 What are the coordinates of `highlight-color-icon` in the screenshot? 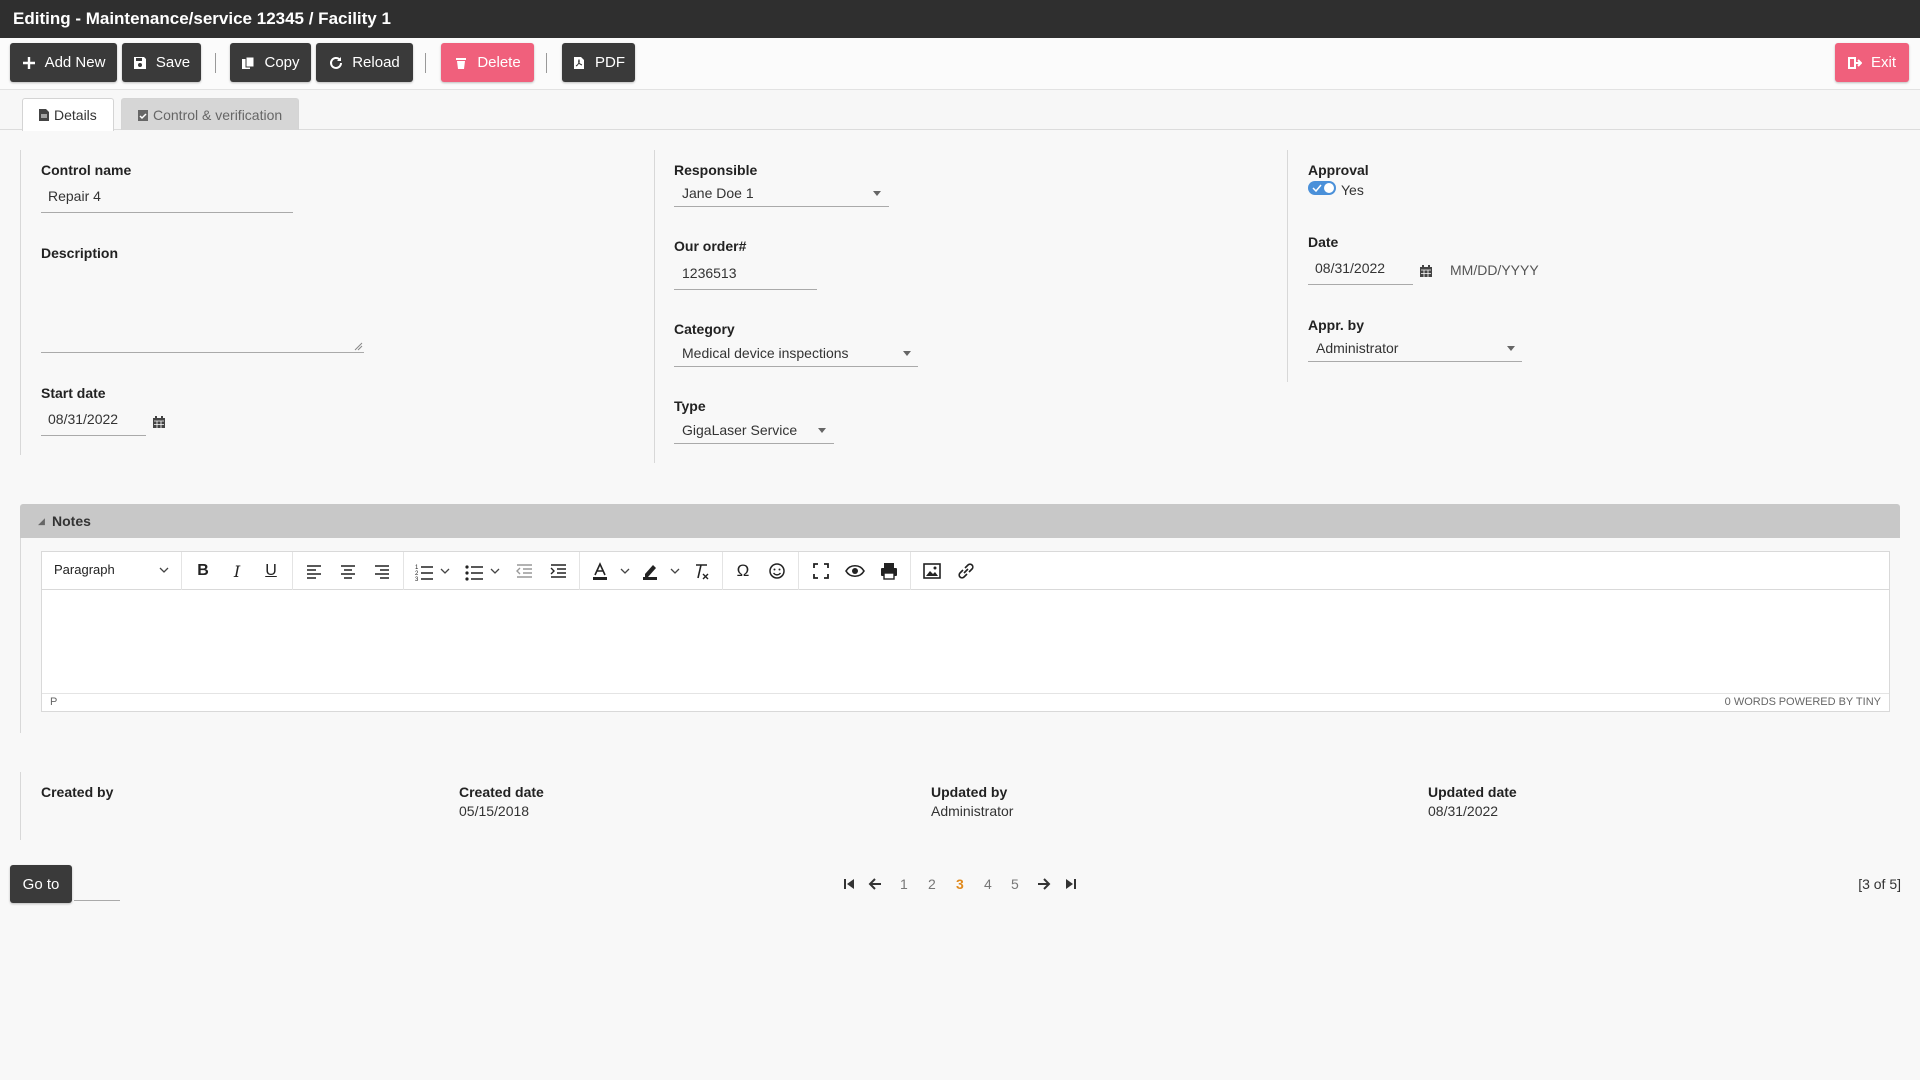 It's located at (650, 571).